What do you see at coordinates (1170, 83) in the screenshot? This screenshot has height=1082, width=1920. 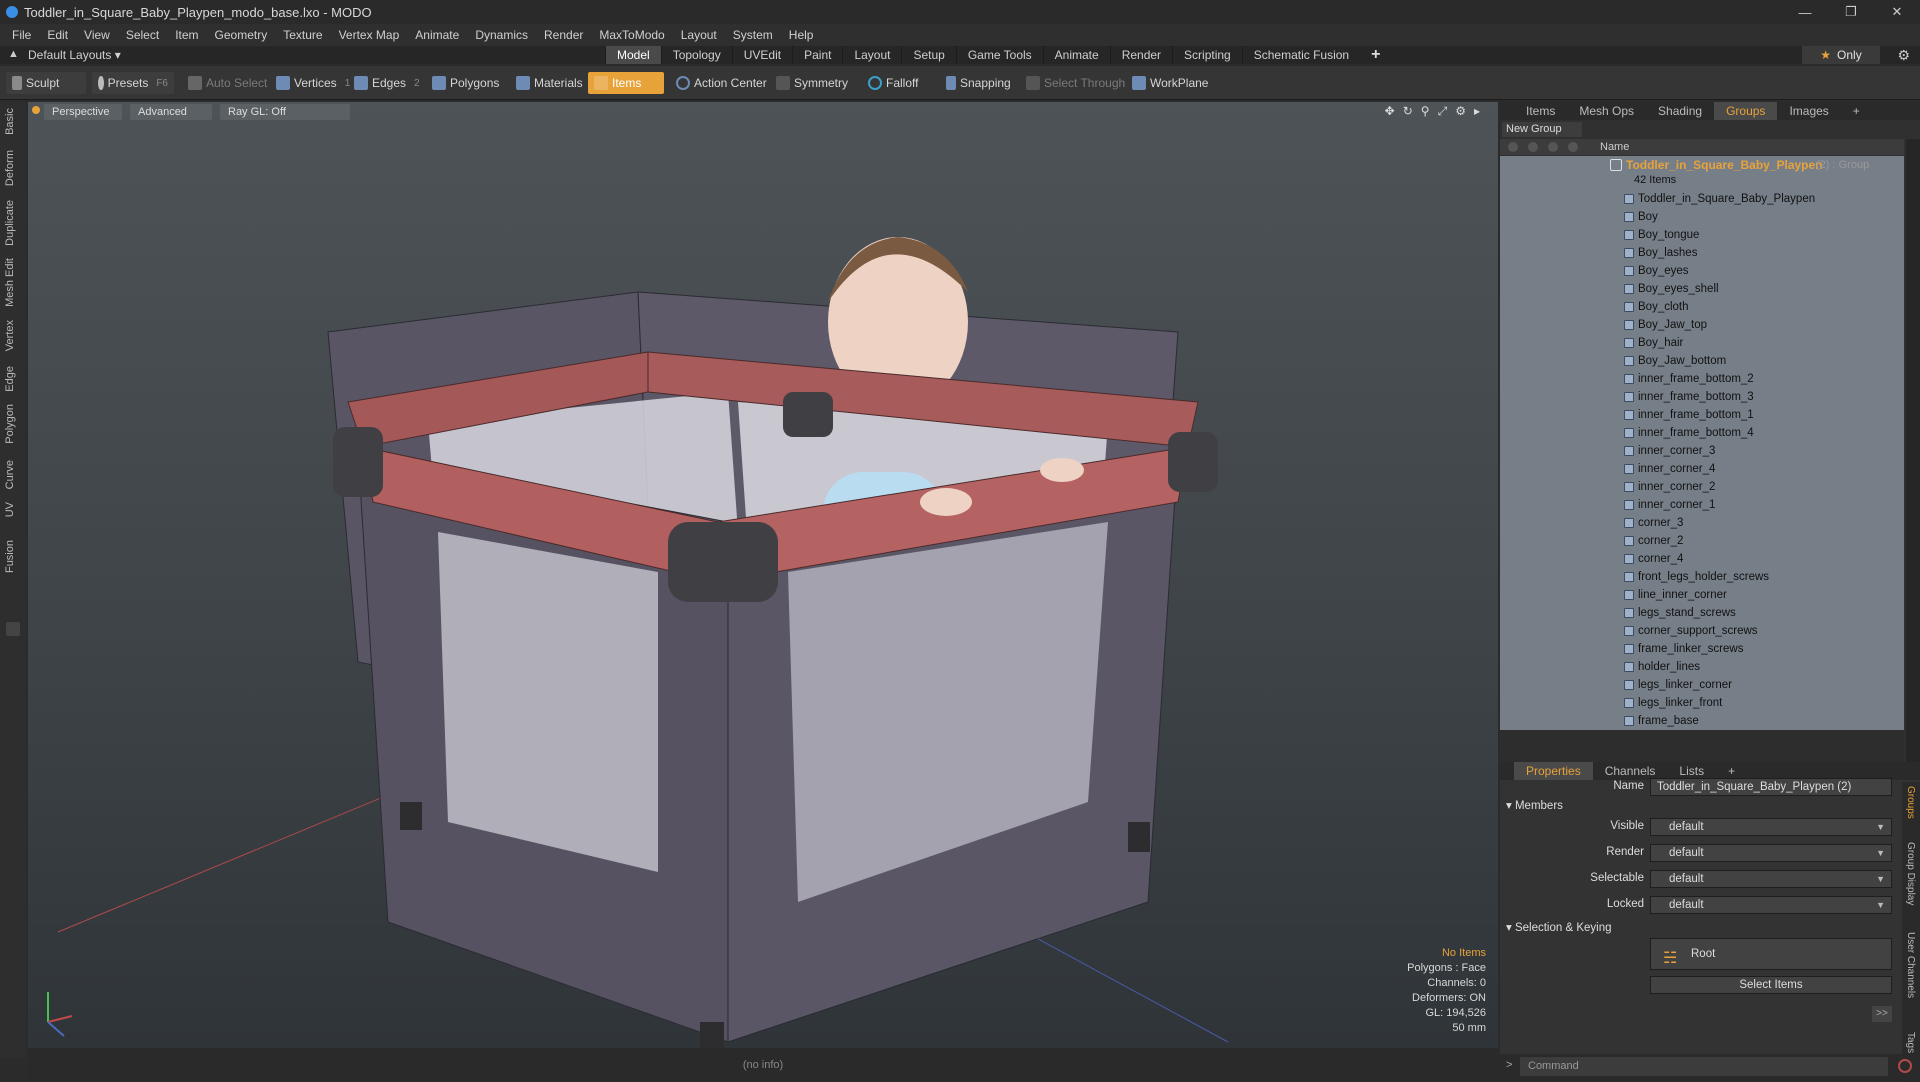 I see `workplane-button: WorkPlane` at bounding box center [1170, 83].